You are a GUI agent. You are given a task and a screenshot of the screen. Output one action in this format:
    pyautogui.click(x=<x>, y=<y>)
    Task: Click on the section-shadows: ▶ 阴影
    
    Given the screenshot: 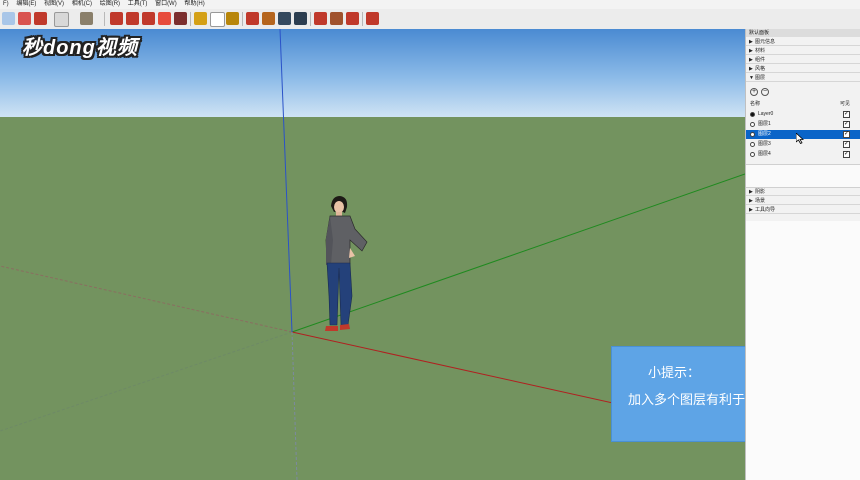 What is the action you would take?
    pyautogui.click(x=803, y=192)
    